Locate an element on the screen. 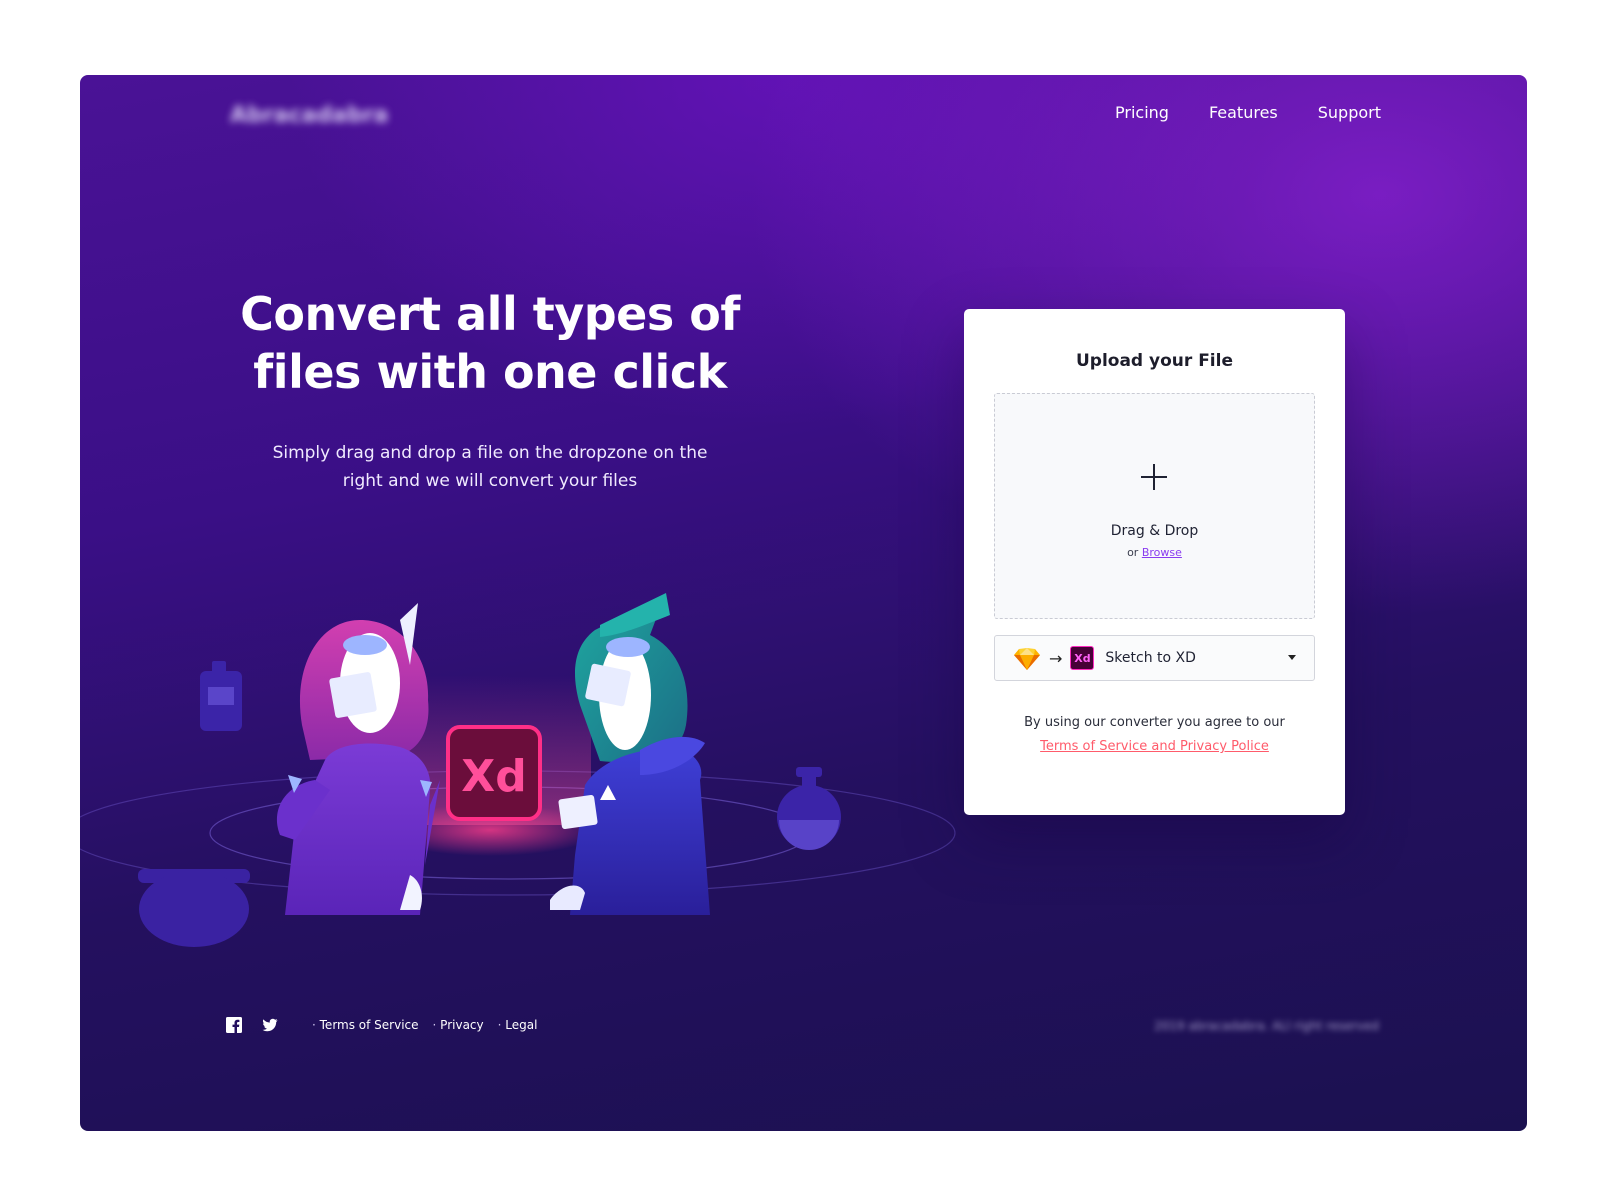  copyright-text: 2019 abracadabra. ALl right reserved is located at coordinates (1266, 1026).